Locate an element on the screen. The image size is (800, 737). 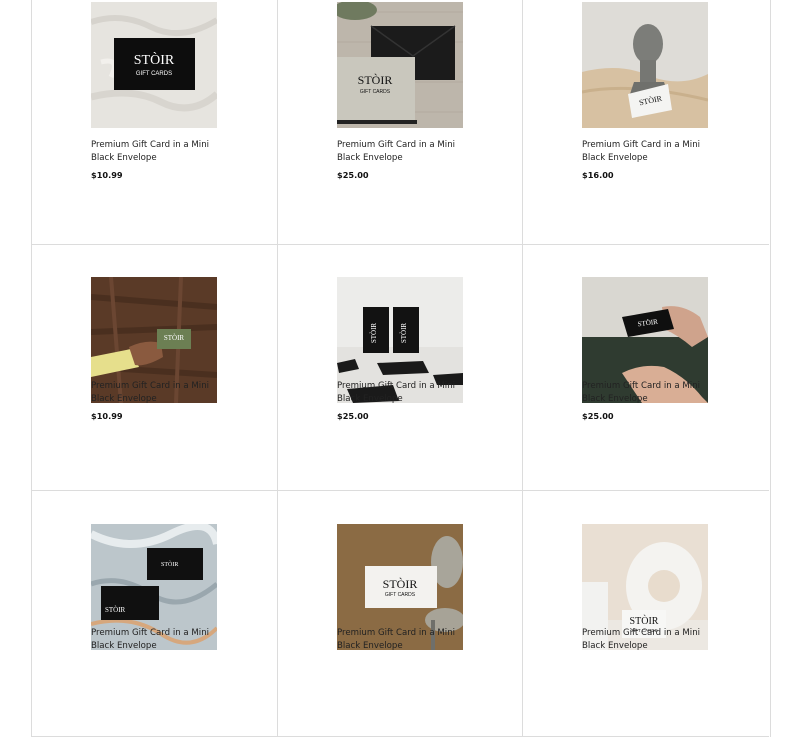
card-brand-text: STÒIR is located at coordinates (154, 59).